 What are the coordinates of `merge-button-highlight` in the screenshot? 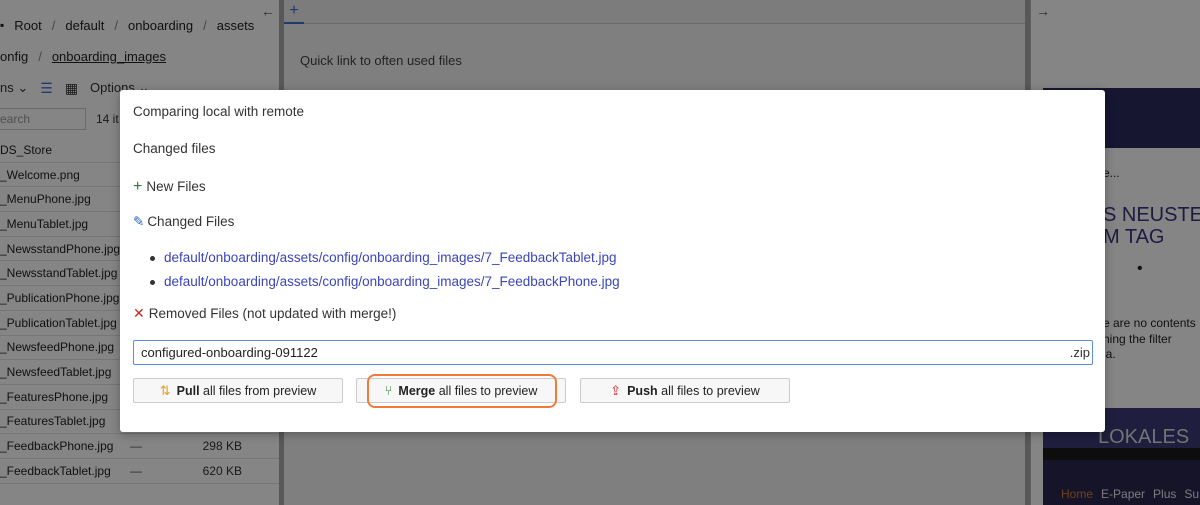 It's located at (462, 391).